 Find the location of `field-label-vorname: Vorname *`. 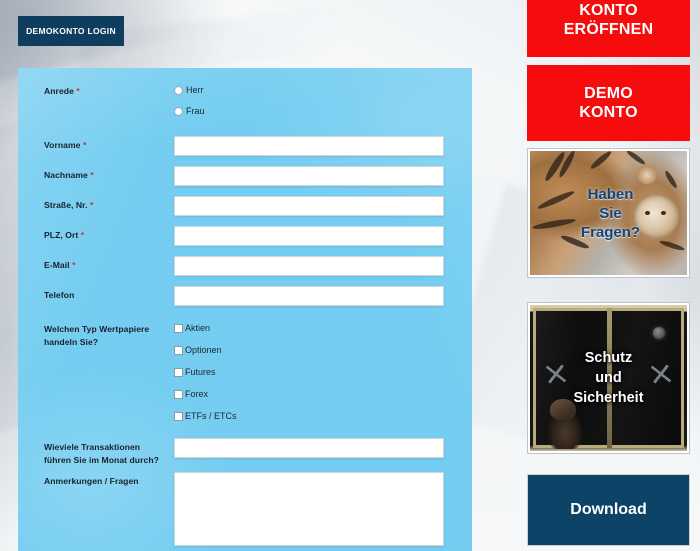

field-label-vorname: Vorname * is located at coordinates (109, 144).